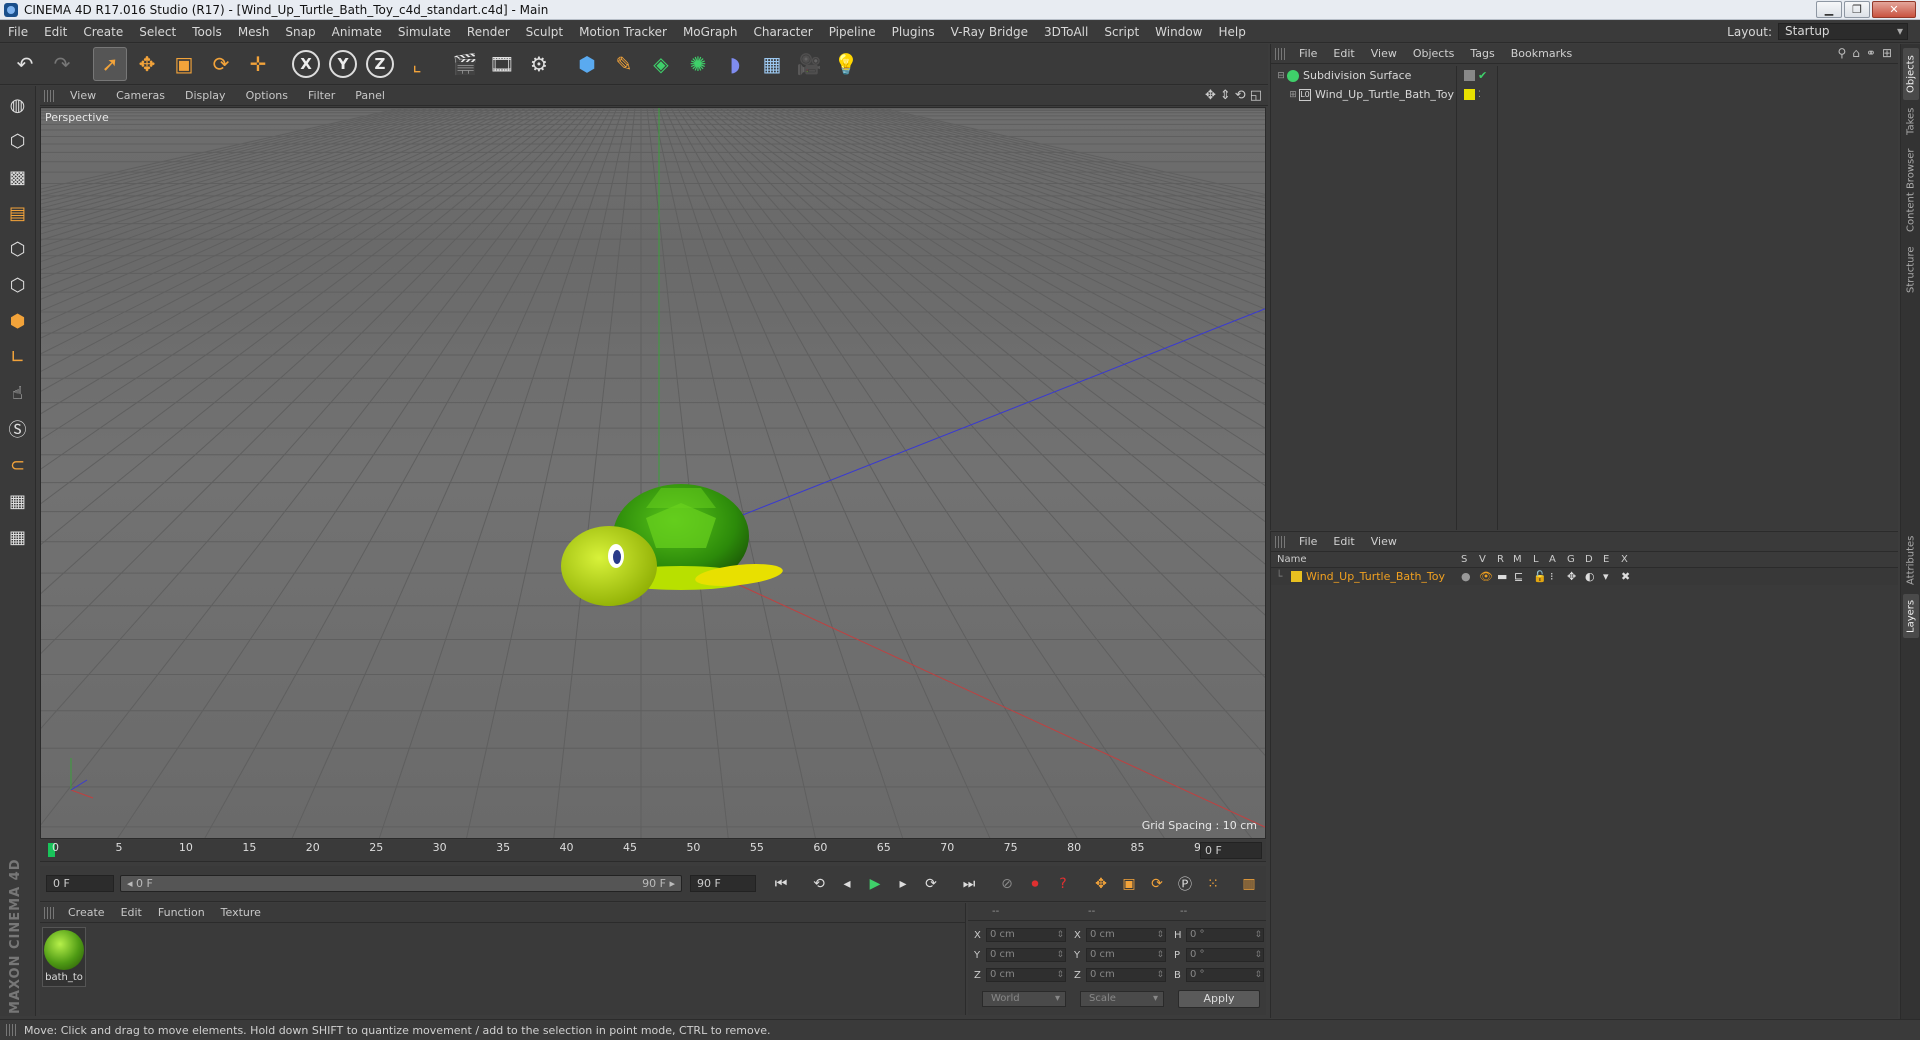  I want to click on layer-color-swatch, so click(1296, 576).